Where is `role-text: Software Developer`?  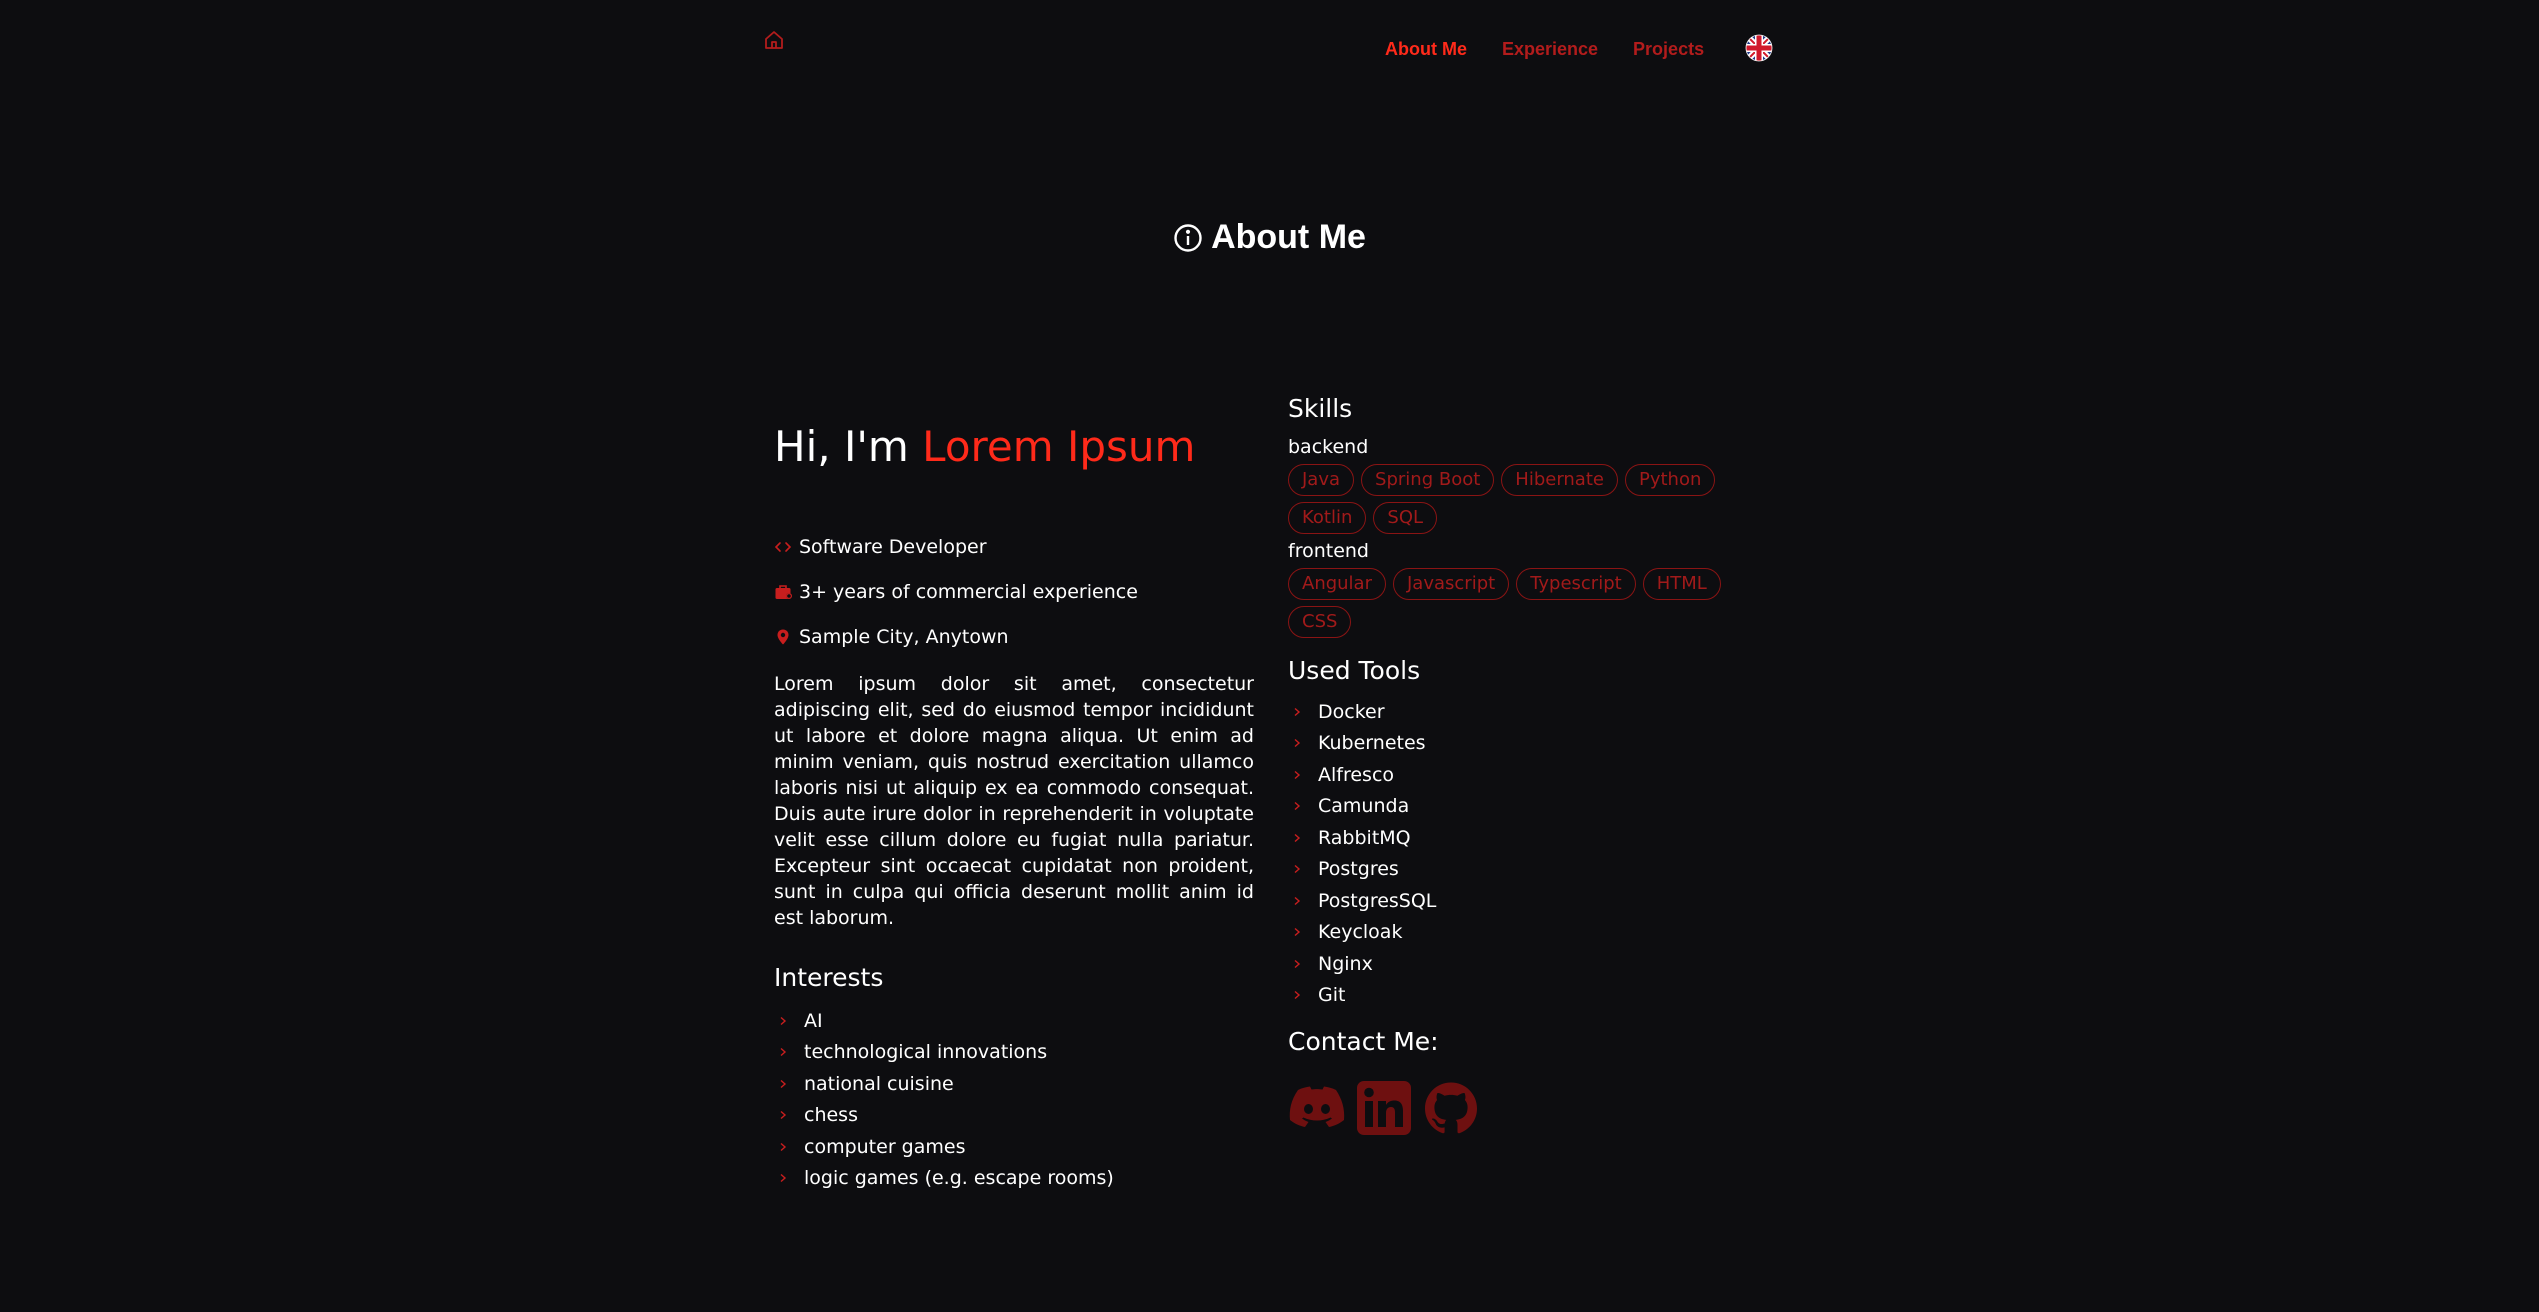
role-text: Software Developer is located at coordinates (893, 546).